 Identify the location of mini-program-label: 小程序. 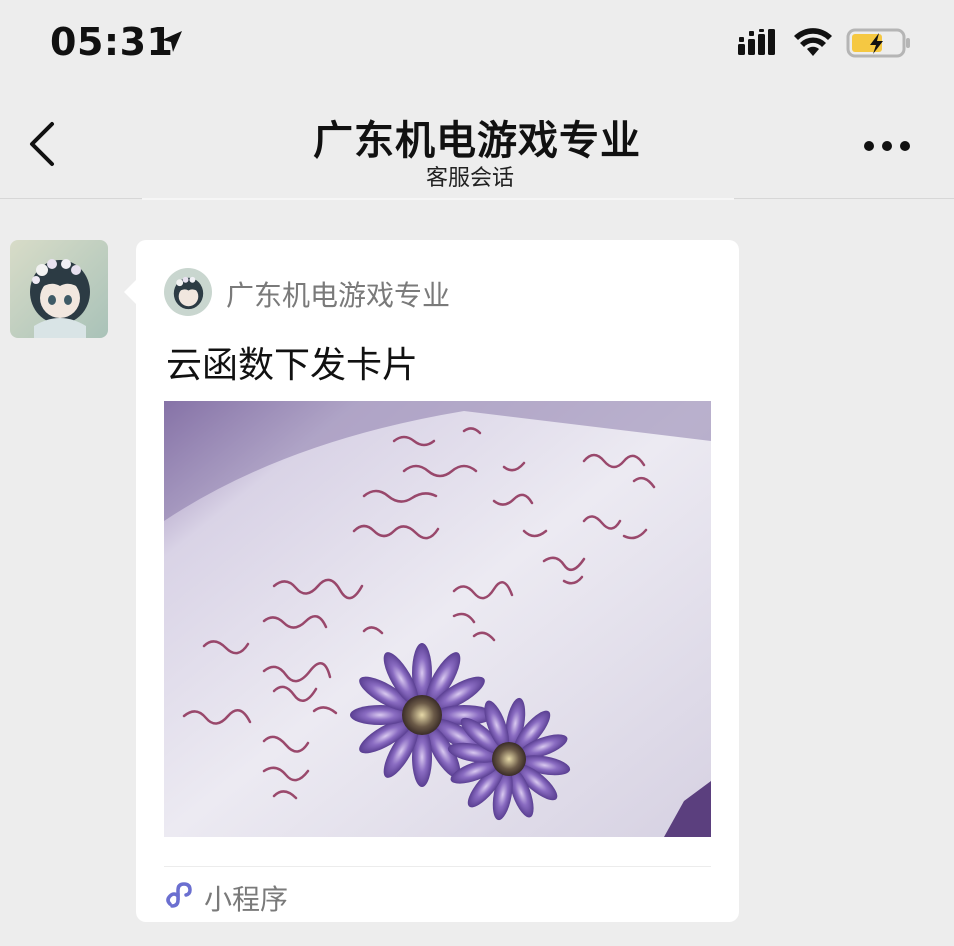
(246, 899).